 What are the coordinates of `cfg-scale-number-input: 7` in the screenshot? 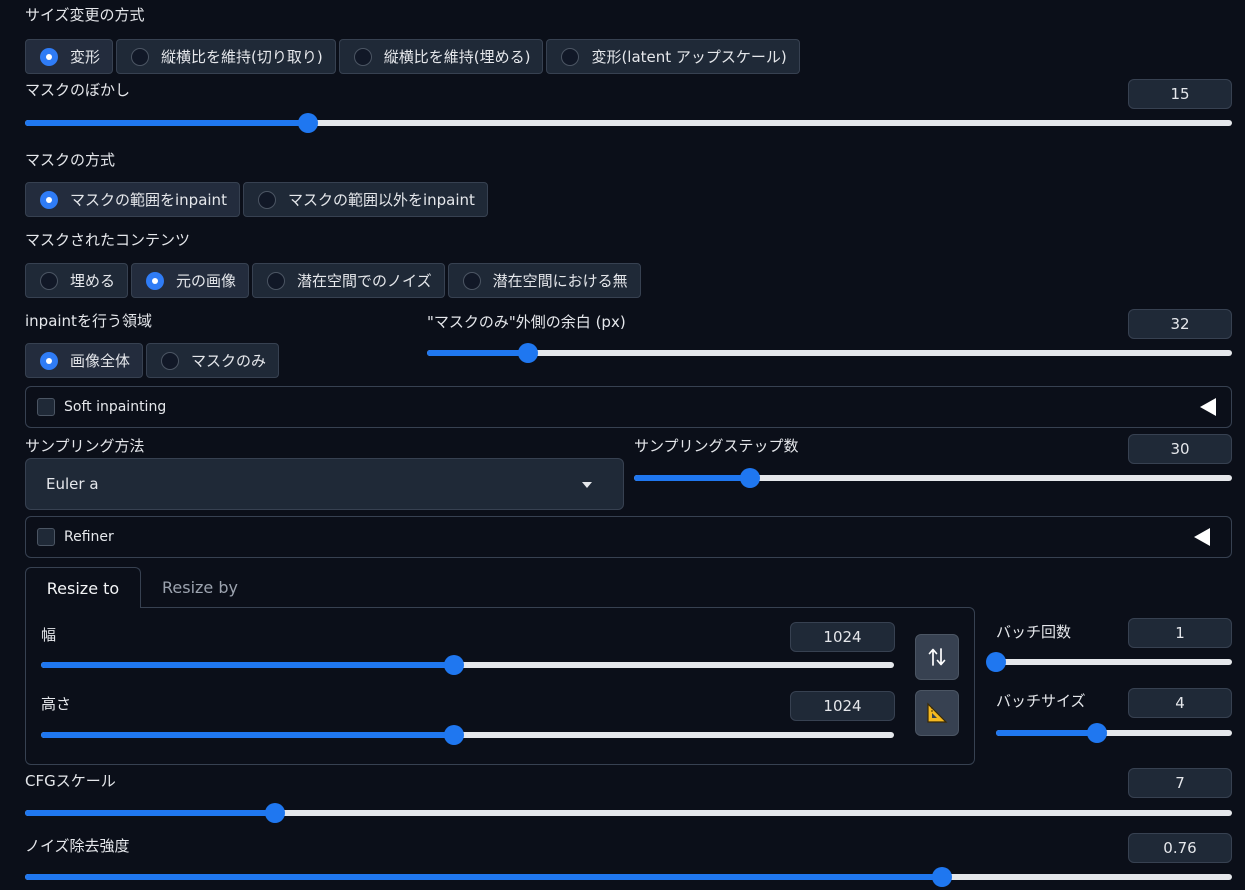 It's located at (1180, 783).